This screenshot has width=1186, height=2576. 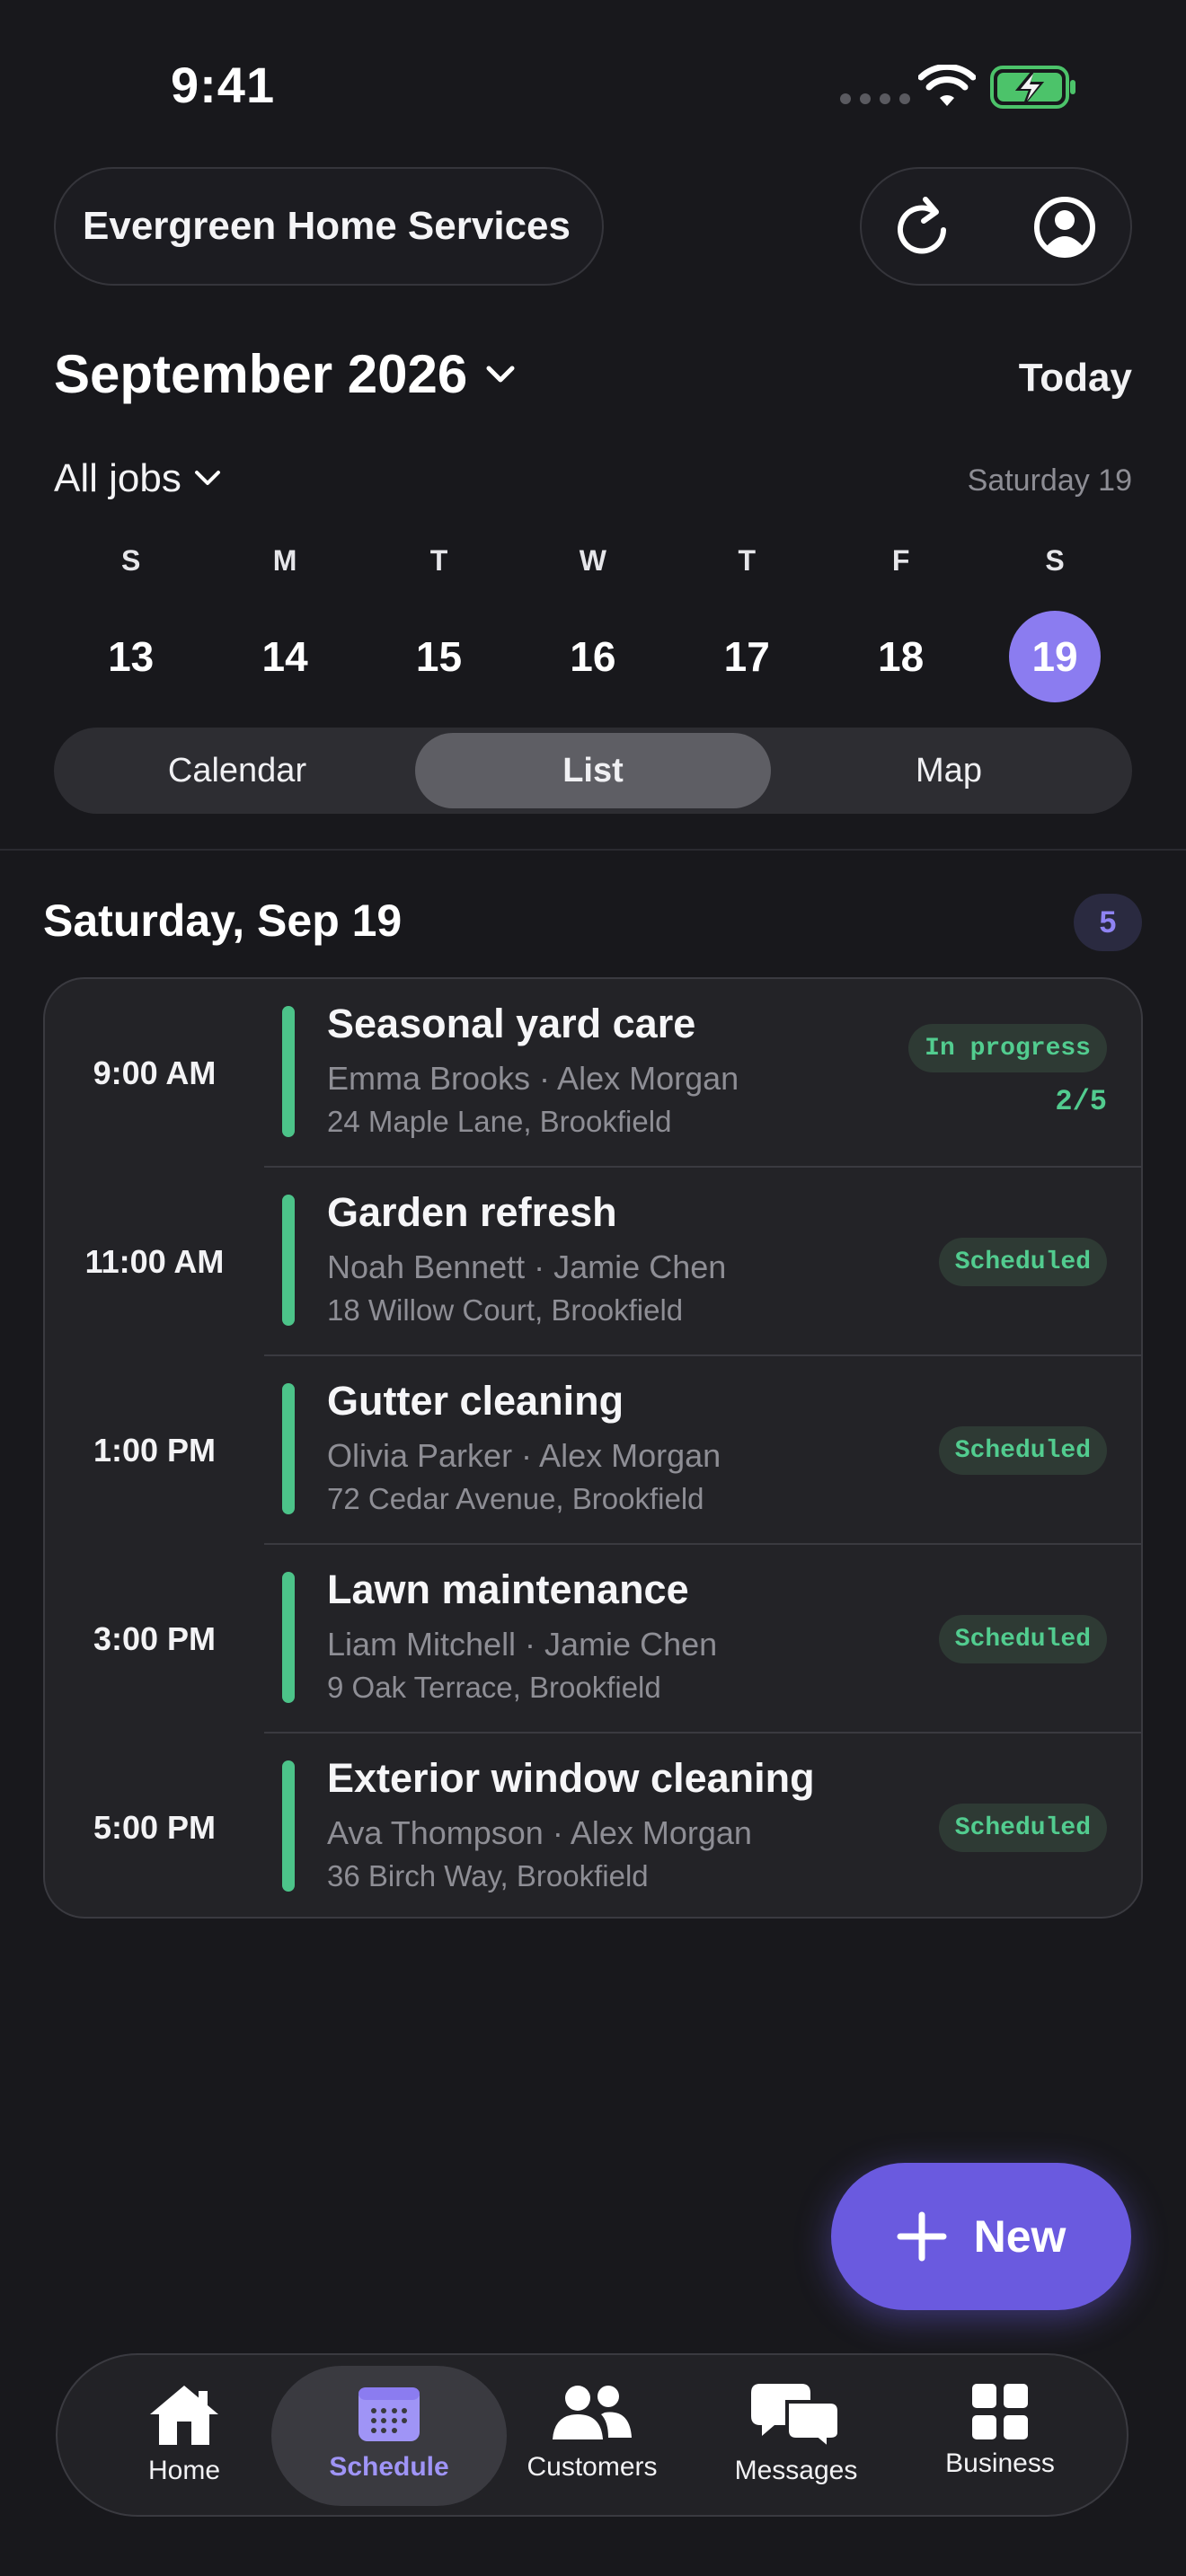 I want to click on month-label: September 2026, so click(x=261, y=374).